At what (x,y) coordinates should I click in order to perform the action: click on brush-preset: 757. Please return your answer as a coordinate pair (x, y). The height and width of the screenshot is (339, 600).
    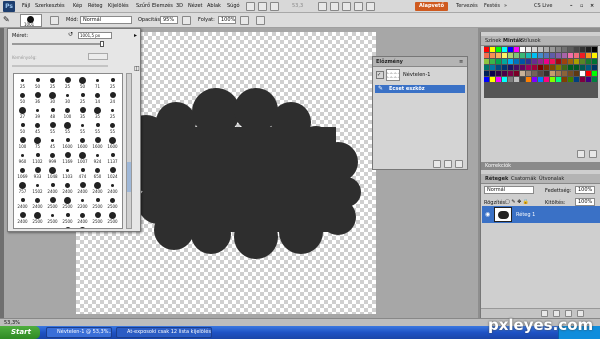
    Looking at the image, I should click on (22, 187).